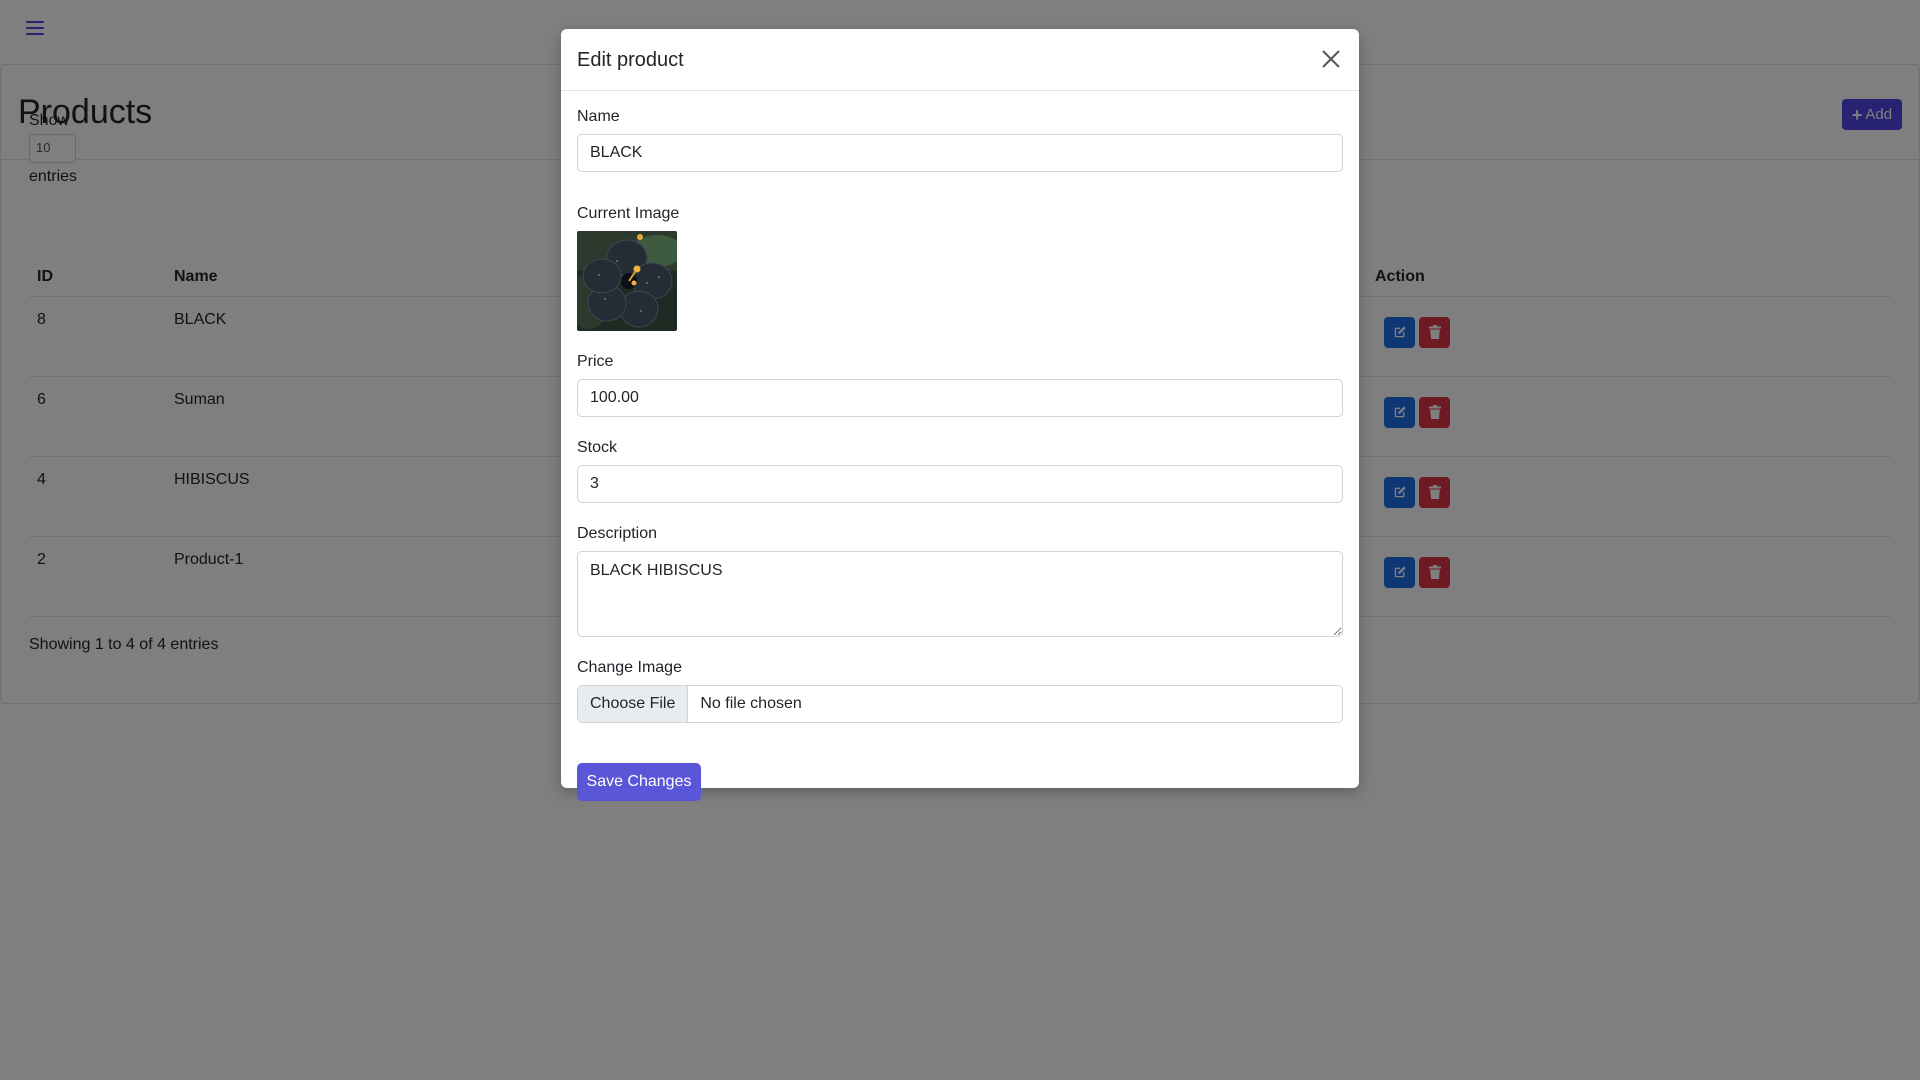 Image resolution: width=1920 pixels, height=1080 pixels. What do you see at coordinates (630, 60) in the screenshot?
I see `modal-title: Edit product` at bounding box center [630, 60].